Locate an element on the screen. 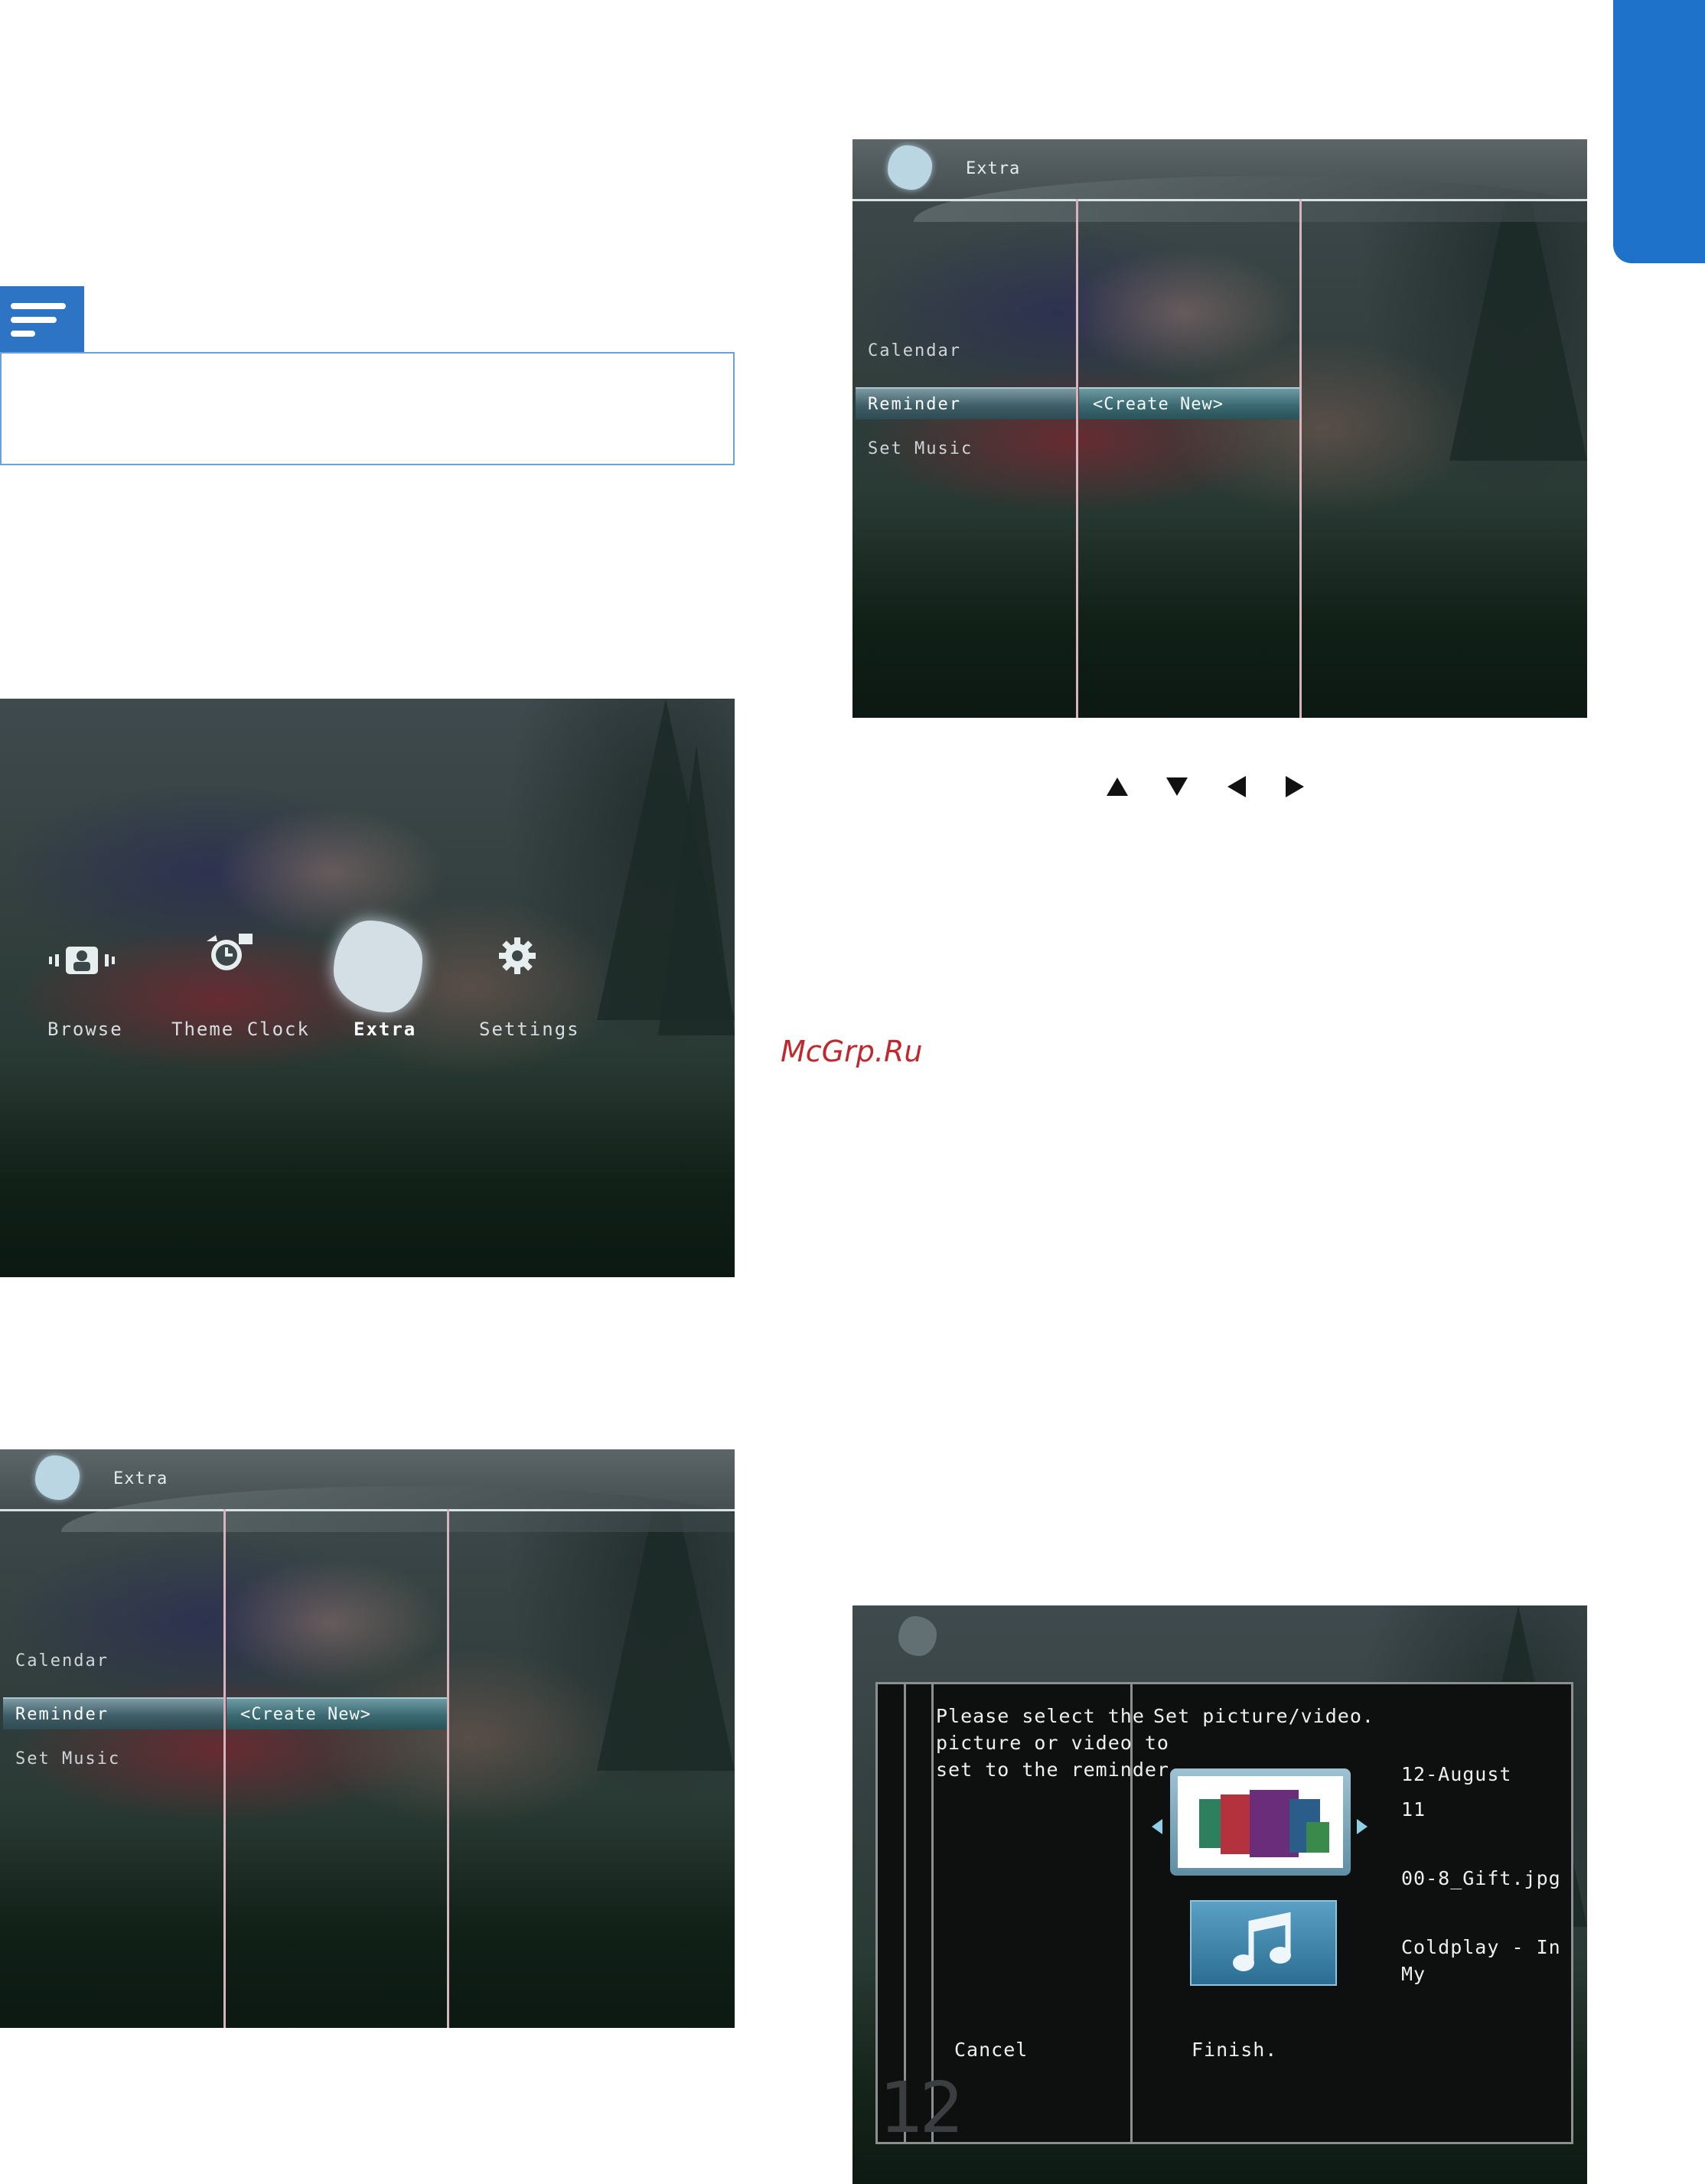 Image resolution: width=1705 pixels, height=2184 pixels. instruction-line-2: picture or video to is located at coordinates (1052, 1743).